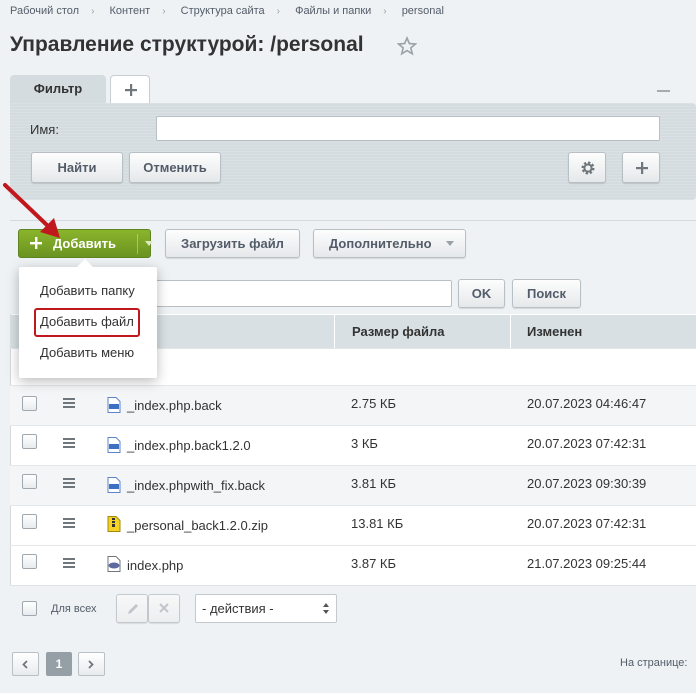 The height and width of the screenshot is (693, 696). I want to click on search-button: Поиск, so click(546, 293).